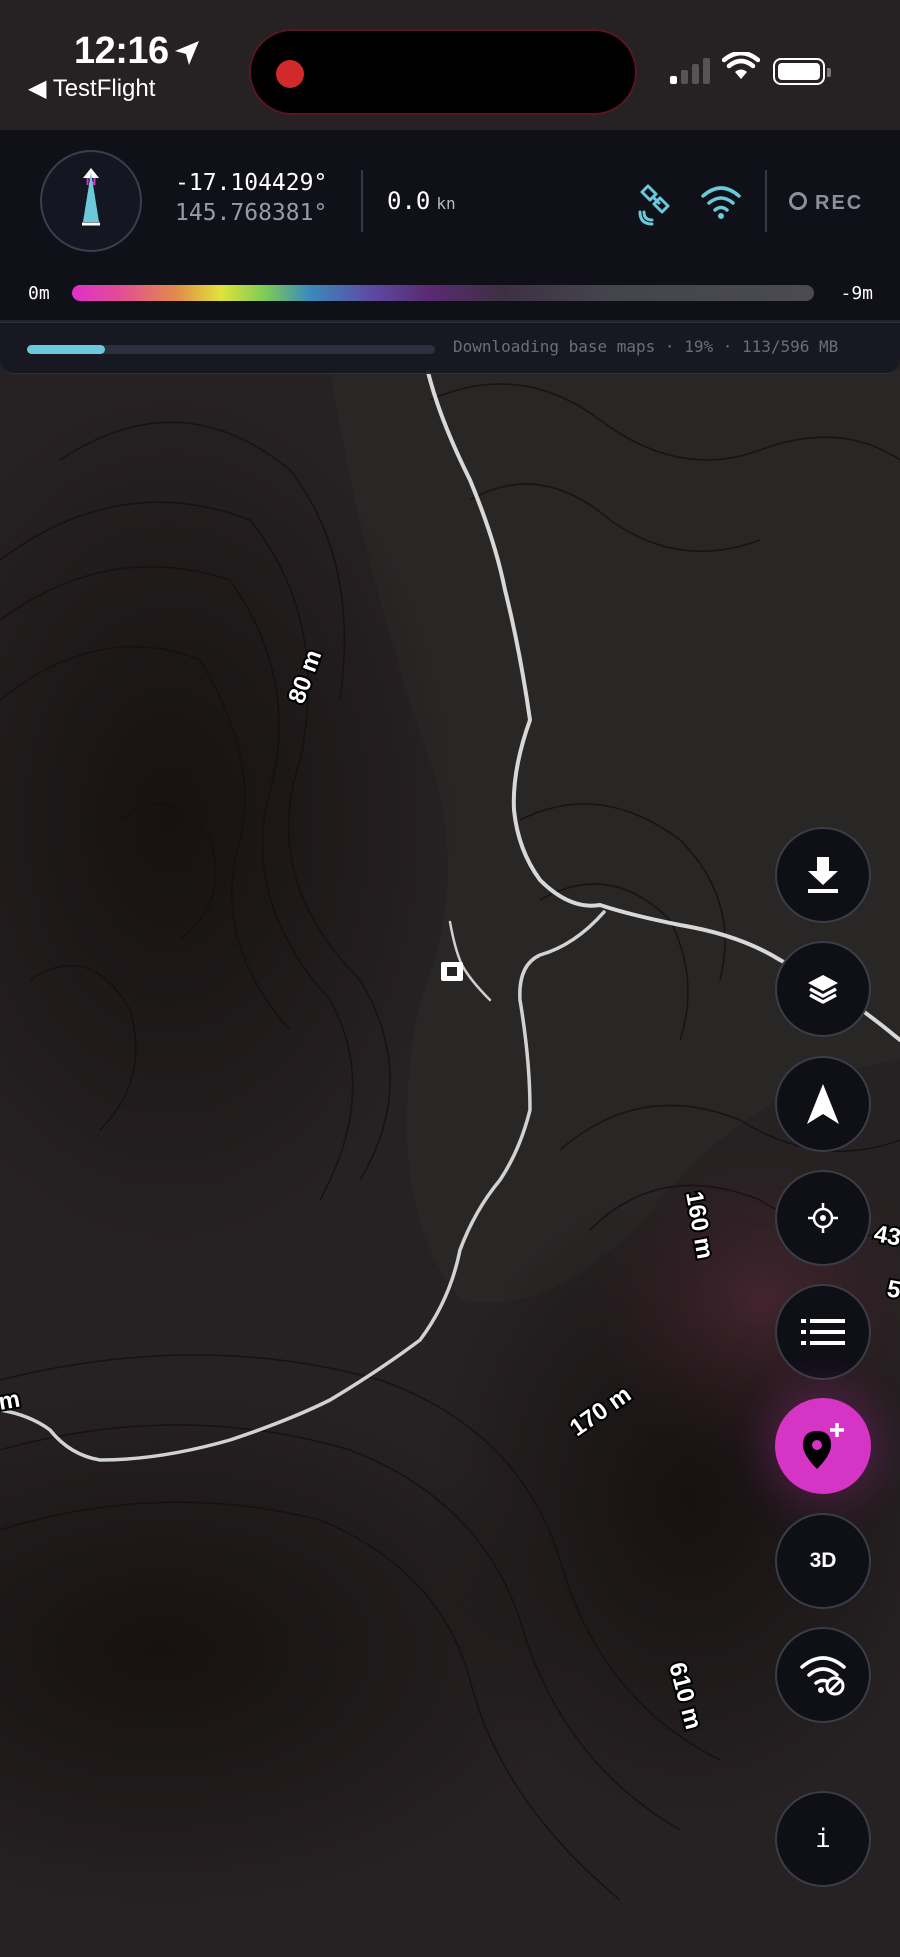  I want to click on 3d-label: 3D, so click(823, 1560).